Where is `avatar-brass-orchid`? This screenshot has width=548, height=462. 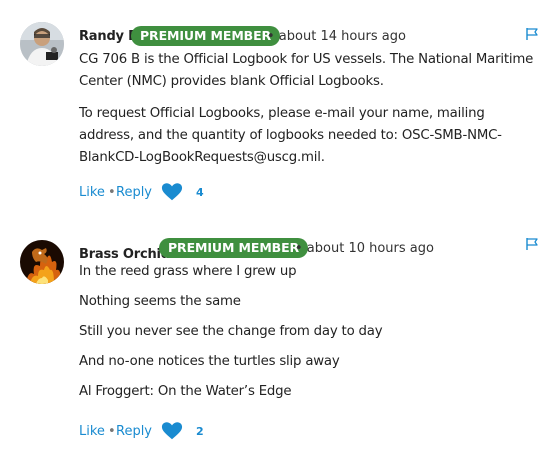 avatar-brass-orchid is located at coordinates (42, 262).